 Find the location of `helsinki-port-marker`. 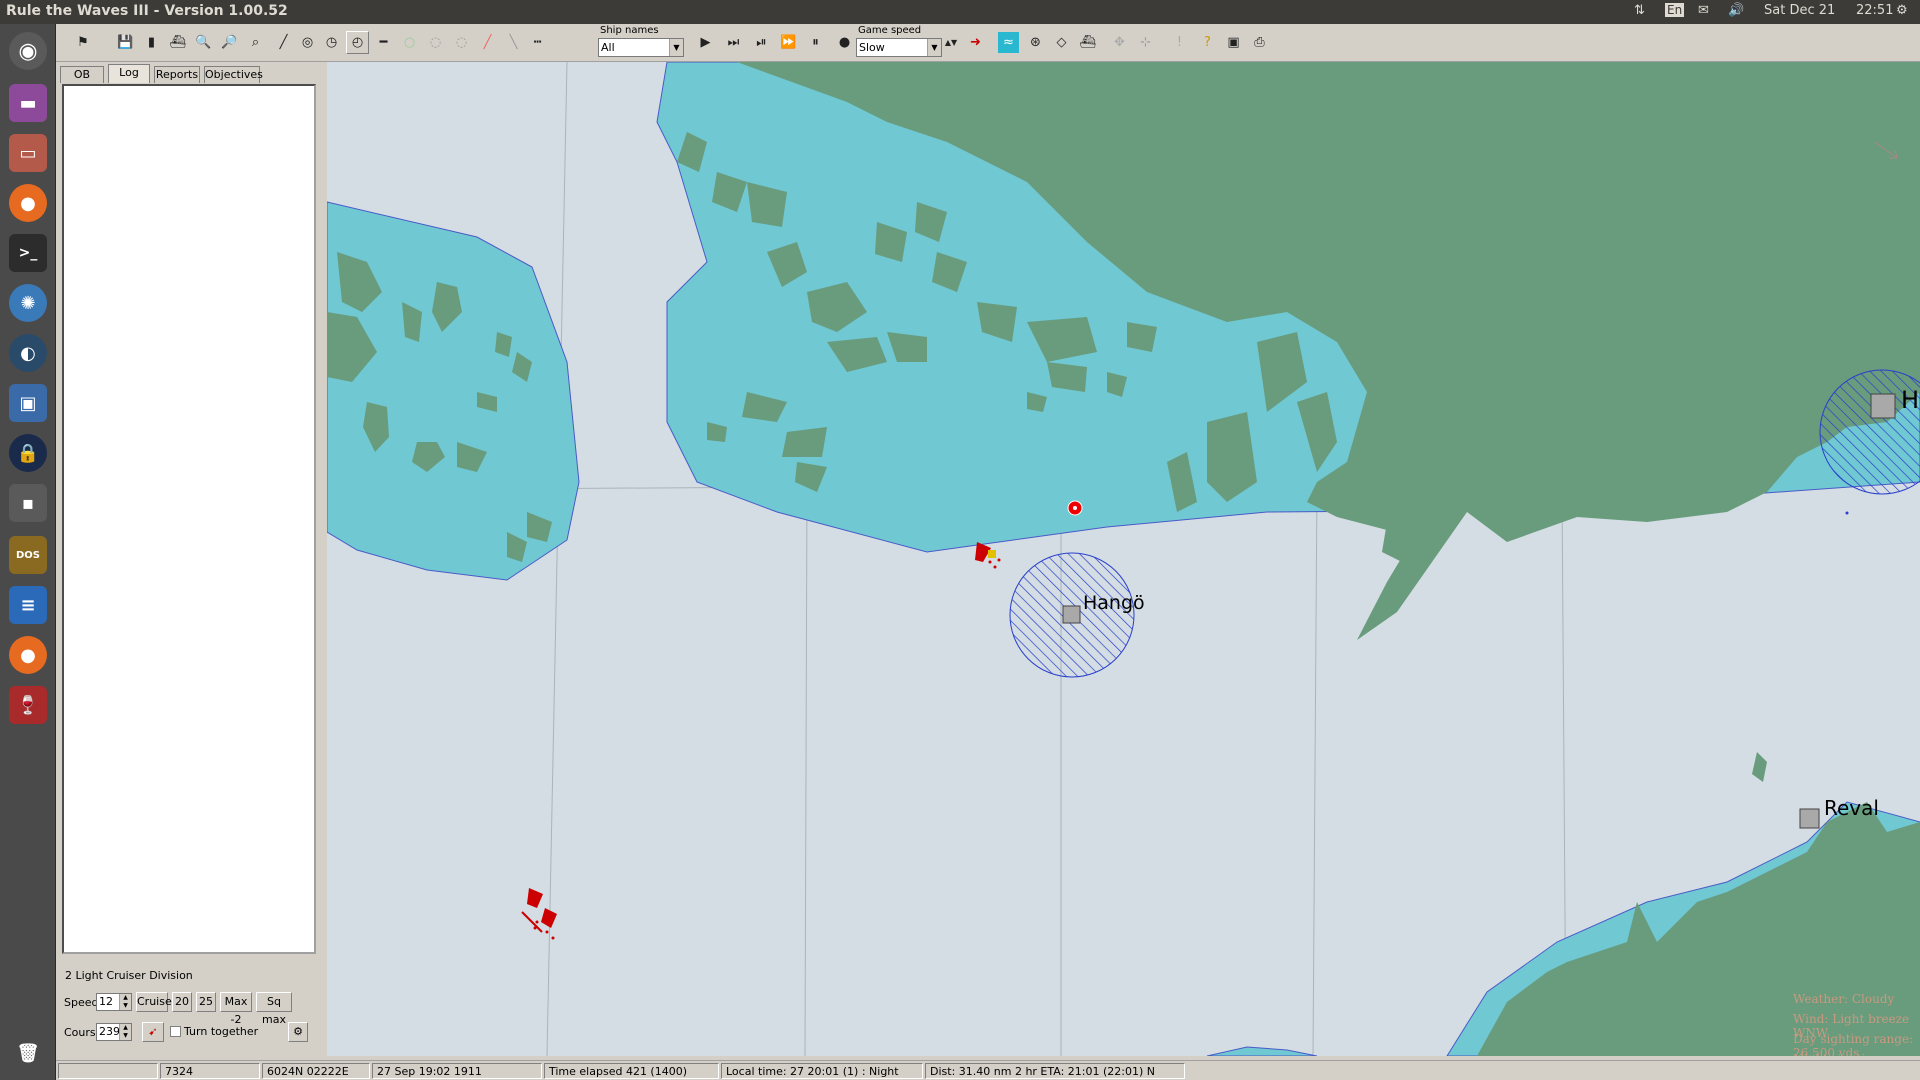

helsinki-port-marker is located at coordinates (1883, 406).